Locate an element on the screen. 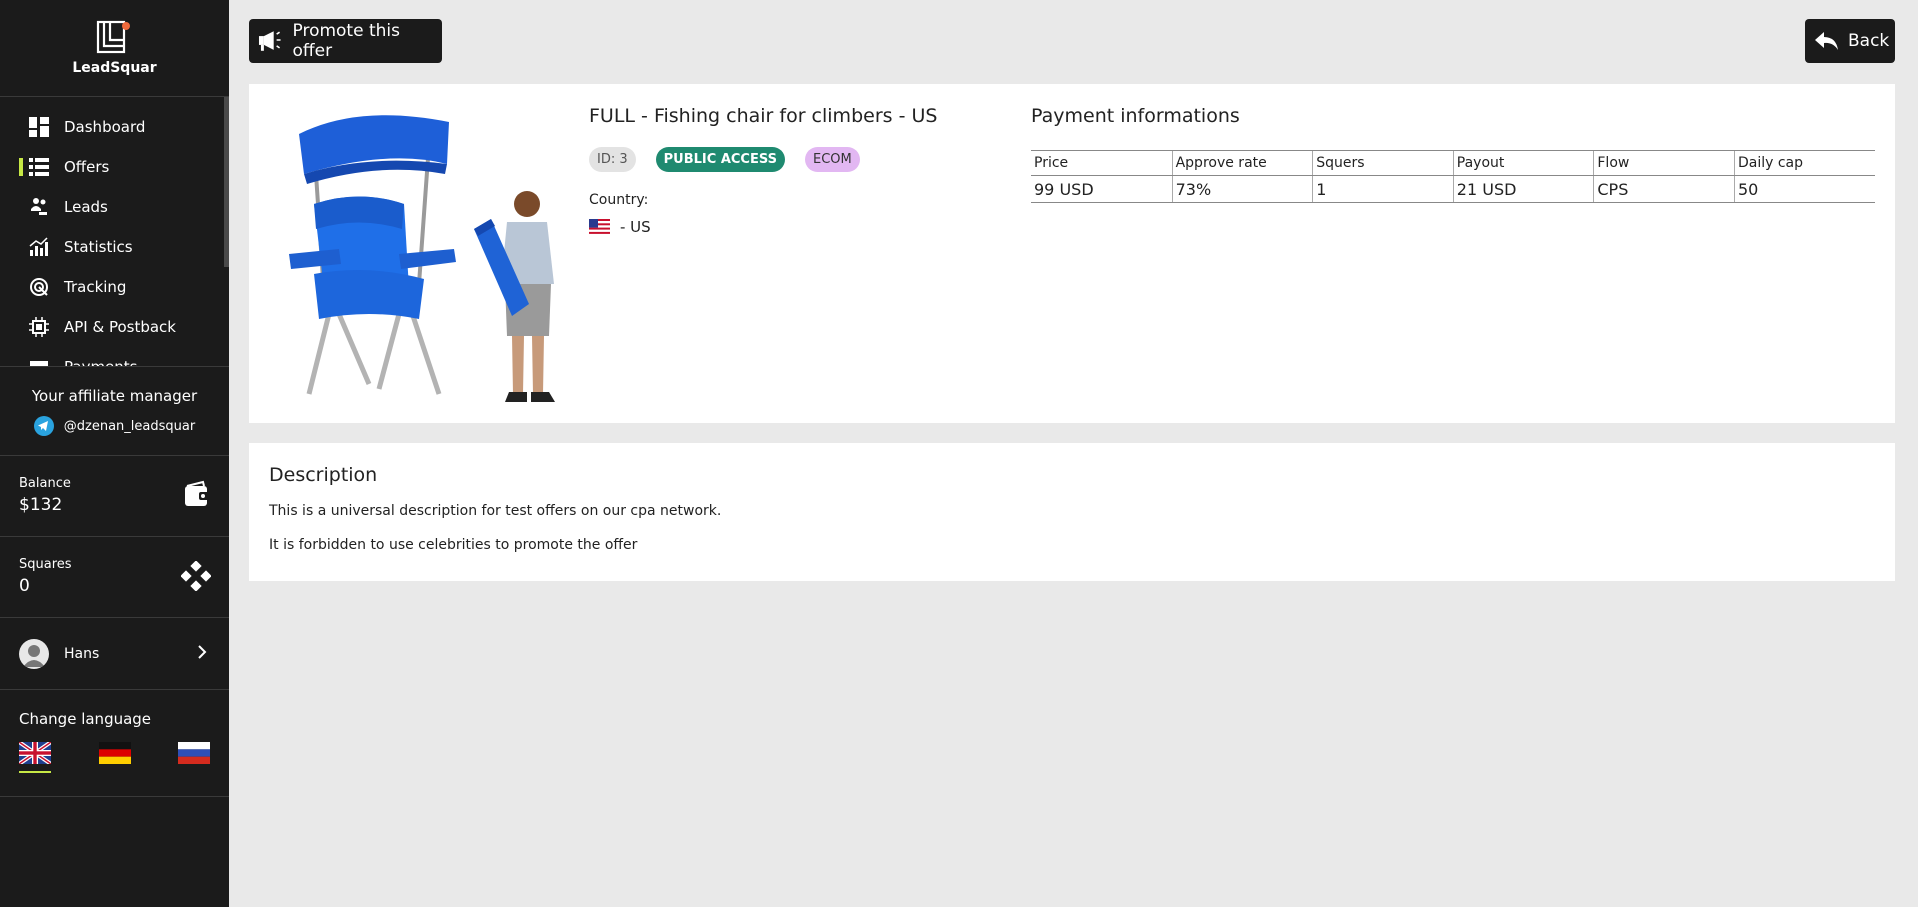 The width and height of the screenshot is (1918, 907). squares-icon is located at coordinates (196, 577).